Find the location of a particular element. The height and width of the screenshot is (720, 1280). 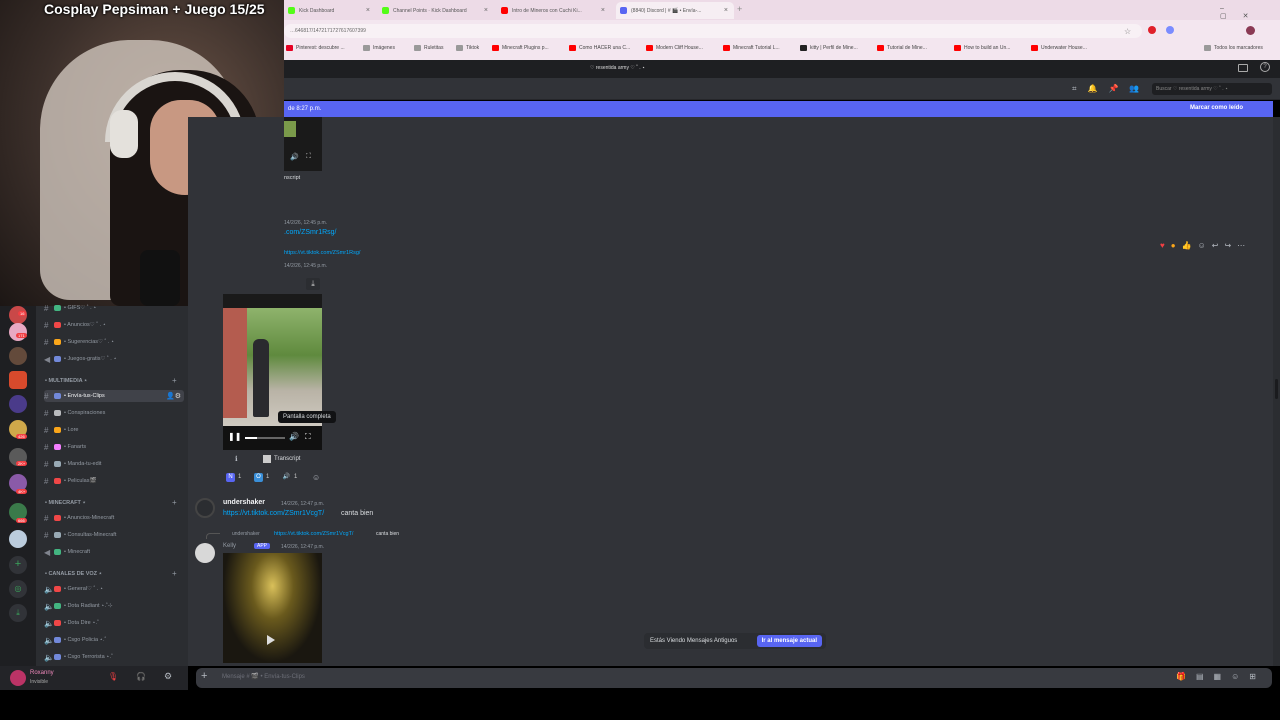

add-server-icon: + is located at coordinates (18, 565).